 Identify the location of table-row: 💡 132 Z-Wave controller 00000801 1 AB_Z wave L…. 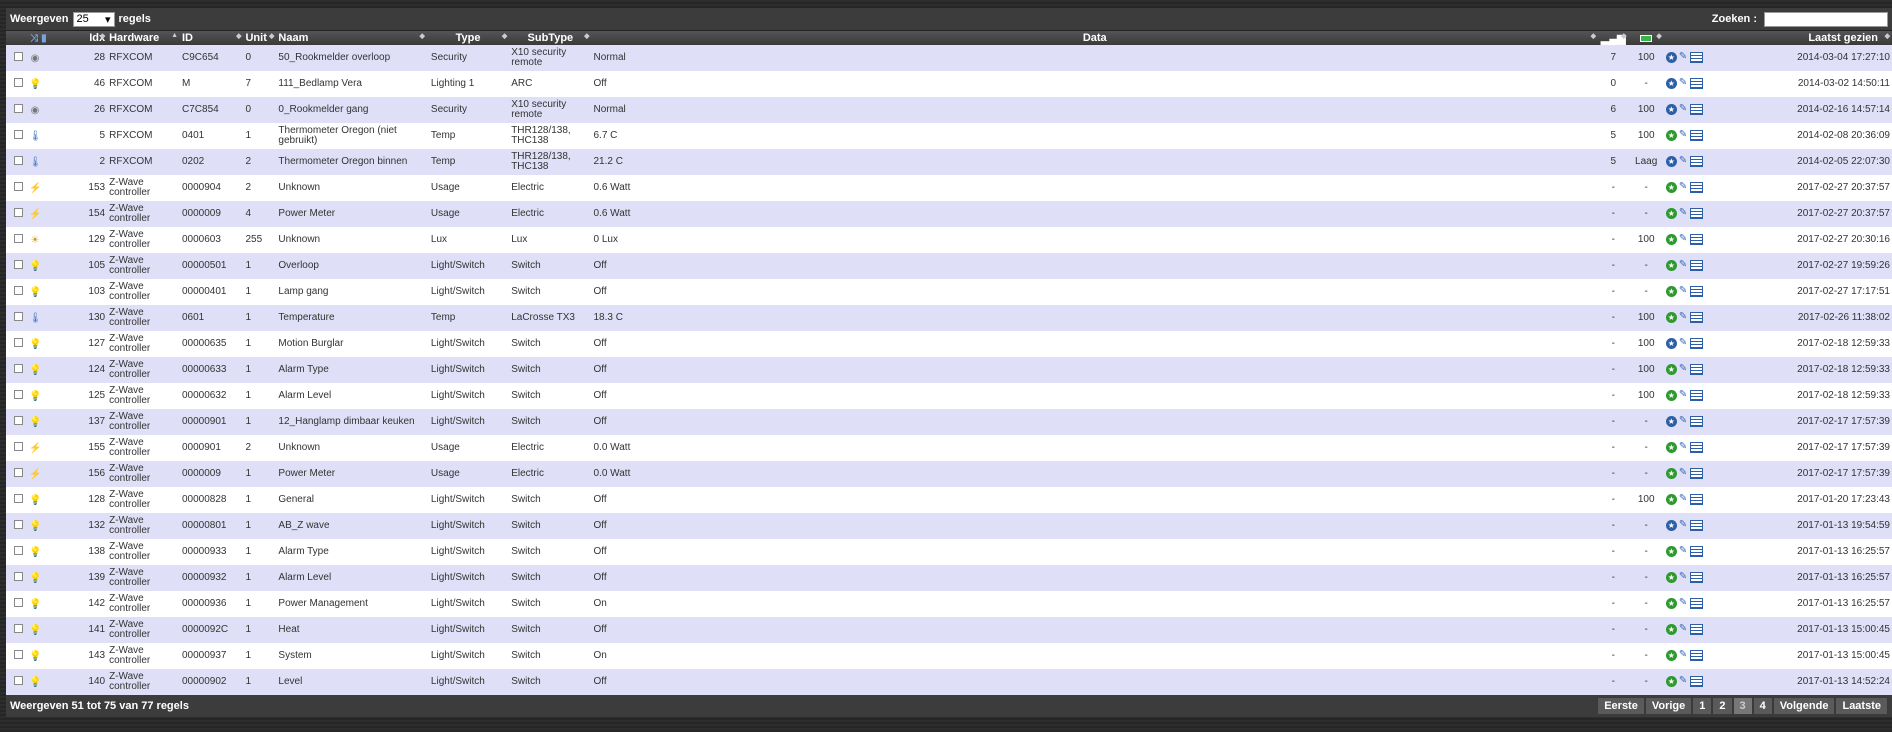
(949, 526).